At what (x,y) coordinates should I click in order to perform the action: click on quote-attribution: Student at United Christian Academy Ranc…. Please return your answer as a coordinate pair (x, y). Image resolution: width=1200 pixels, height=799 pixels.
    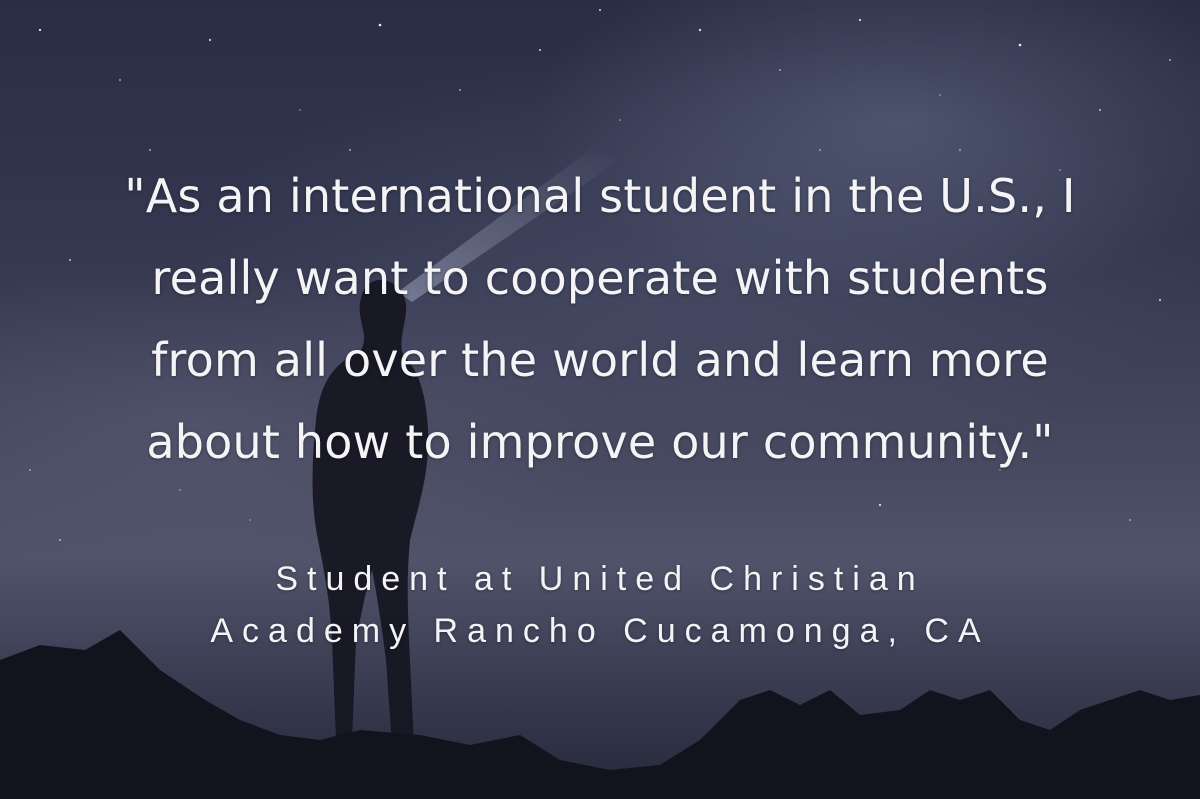
    Looking at the image, I should click on (600, 605).